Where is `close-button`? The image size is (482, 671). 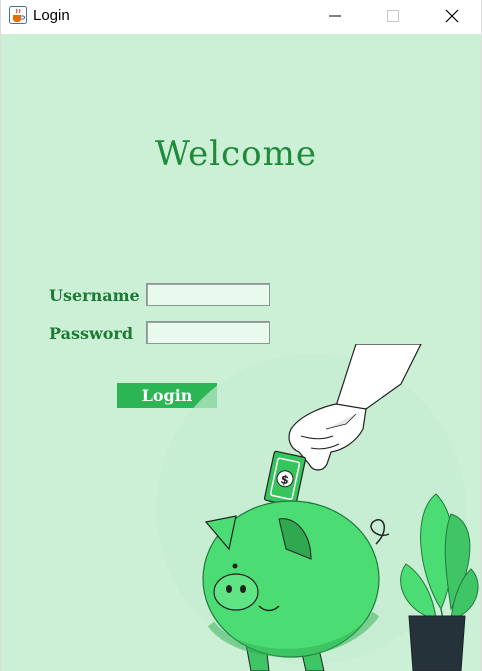 close-button is located at coordinates (452, 16).